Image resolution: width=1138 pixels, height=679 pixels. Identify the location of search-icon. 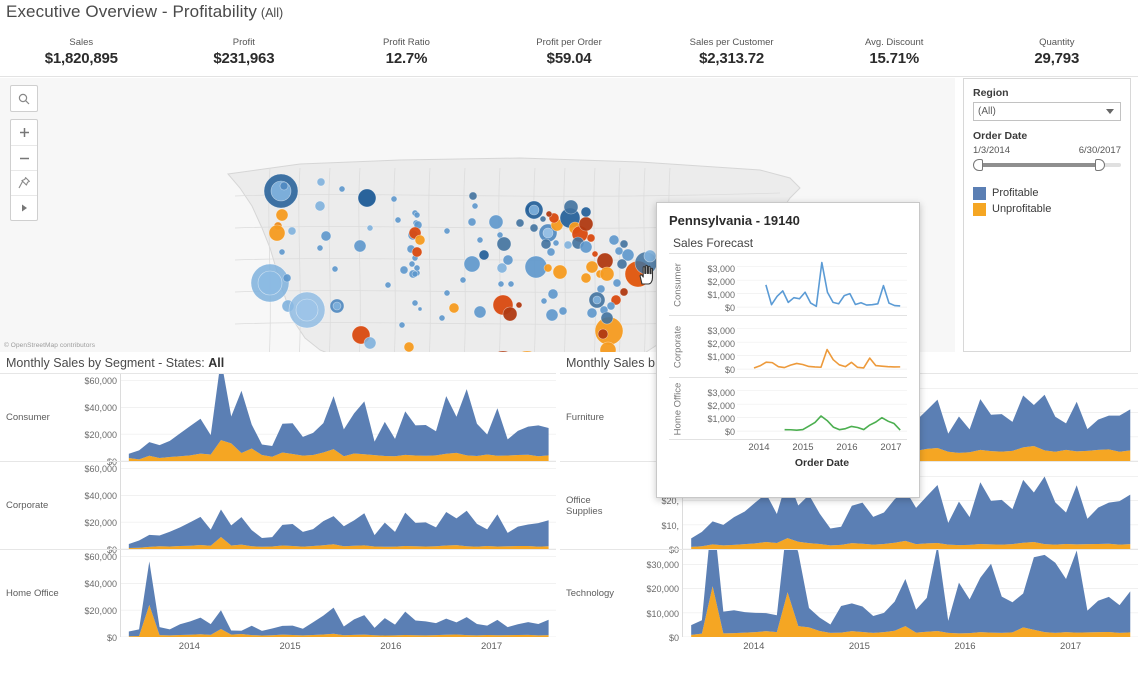
(24, 98).